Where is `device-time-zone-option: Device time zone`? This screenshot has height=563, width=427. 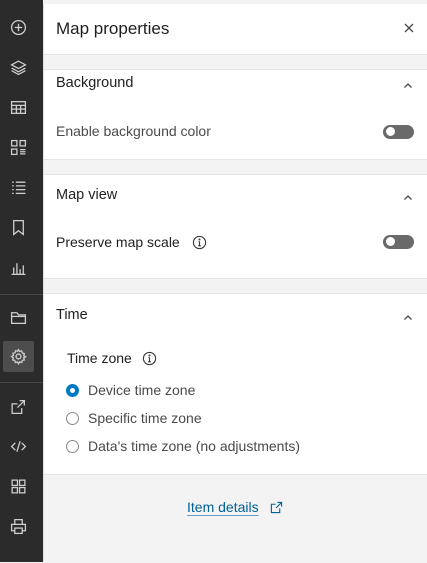
device-time-zone-option: Device time zone is located at coordinates (130, 390).